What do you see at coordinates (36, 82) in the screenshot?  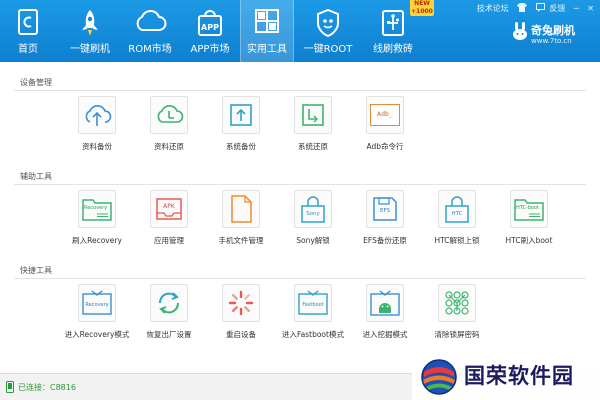 I see `section-title-device-management: 设备管理` at bounding box center [36, 82].